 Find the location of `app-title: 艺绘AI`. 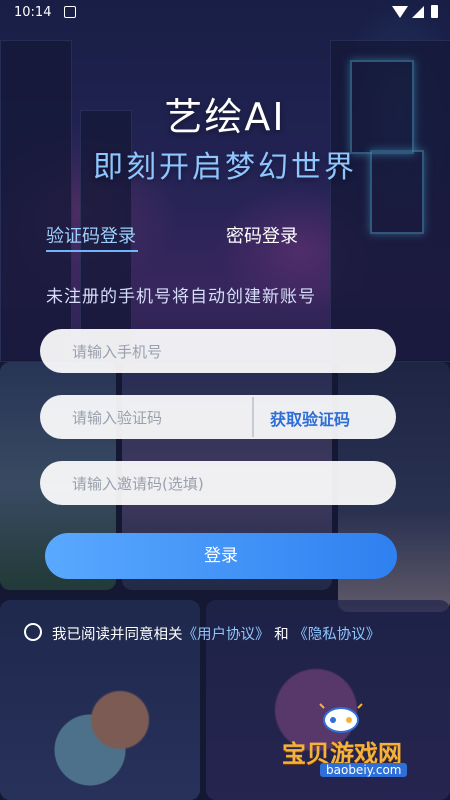

app-title: 艺绘AI is located at coordinates (225, 117).